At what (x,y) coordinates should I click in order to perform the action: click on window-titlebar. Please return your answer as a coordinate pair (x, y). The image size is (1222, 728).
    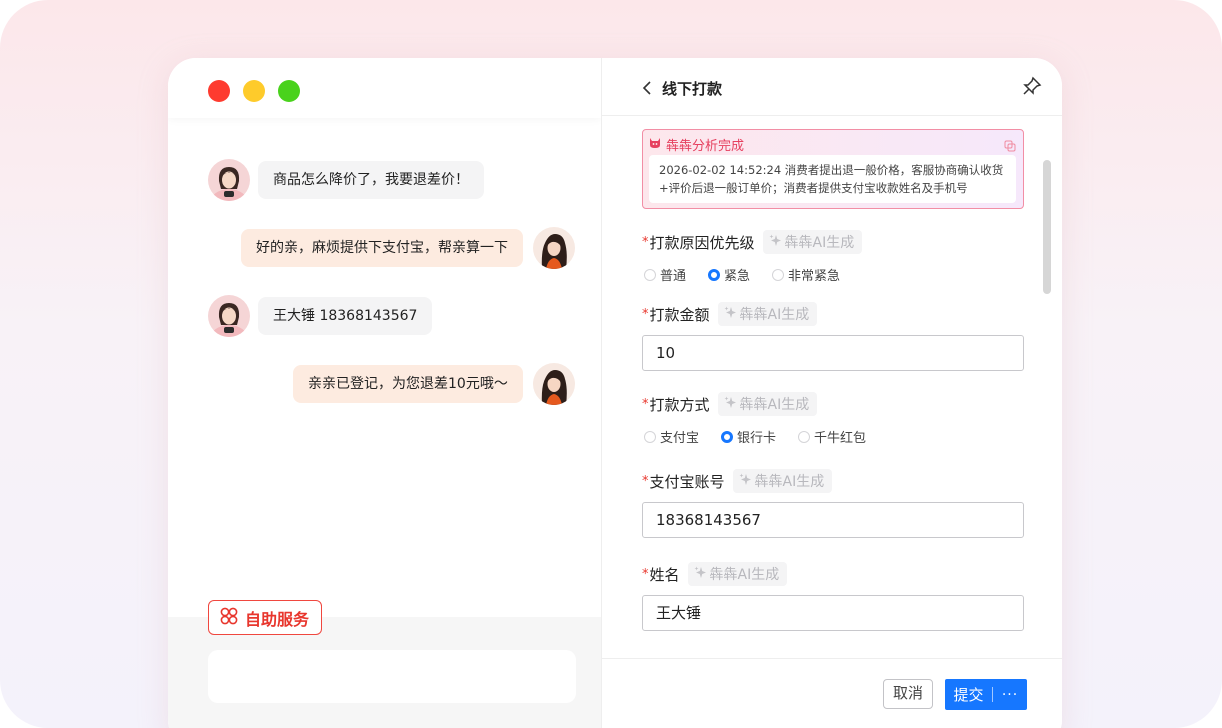
    Looking at the image, I should click on (384, 88).